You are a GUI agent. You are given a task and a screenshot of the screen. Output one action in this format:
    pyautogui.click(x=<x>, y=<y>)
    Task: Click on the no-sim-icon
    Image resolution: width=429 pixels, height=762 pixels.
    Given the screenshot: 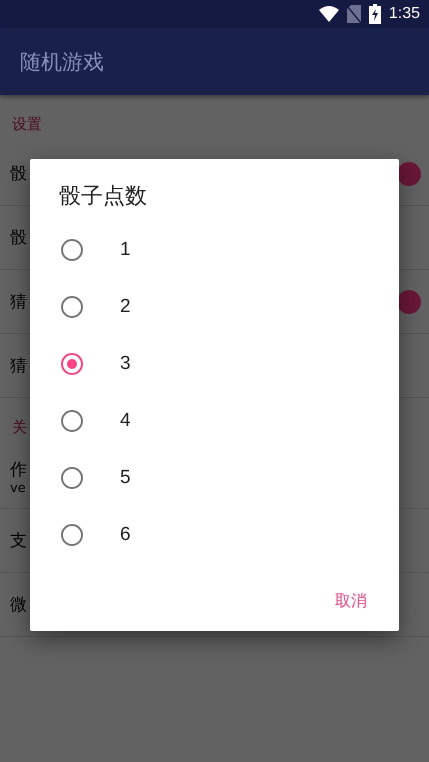 What is the action you would take?
    pyautogui.click(x=353, y=14)
    